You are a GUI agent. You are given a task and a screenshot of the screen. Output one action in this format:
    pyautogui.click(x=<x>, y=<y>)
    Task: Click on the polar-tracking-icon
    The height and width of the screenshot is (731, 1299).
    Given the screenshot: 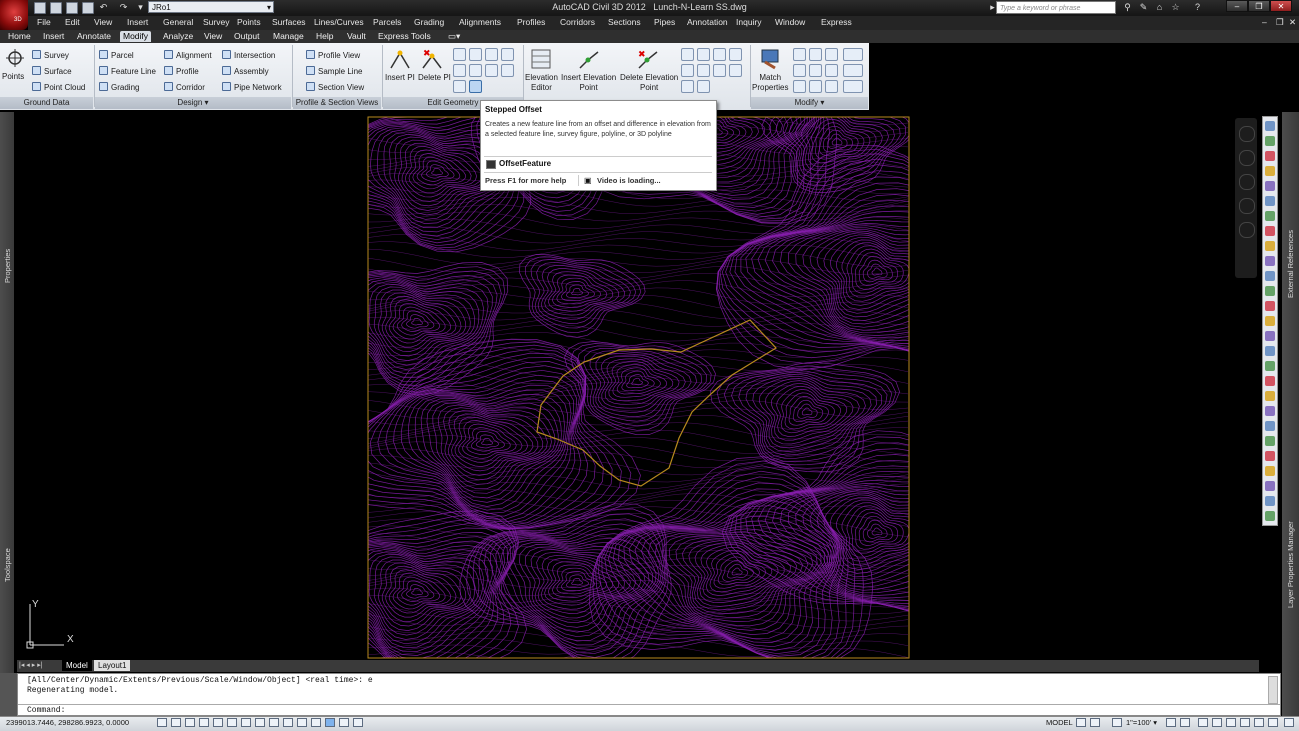 What is the action you would take?
    pyautogui.click(x=218, y=722)
    